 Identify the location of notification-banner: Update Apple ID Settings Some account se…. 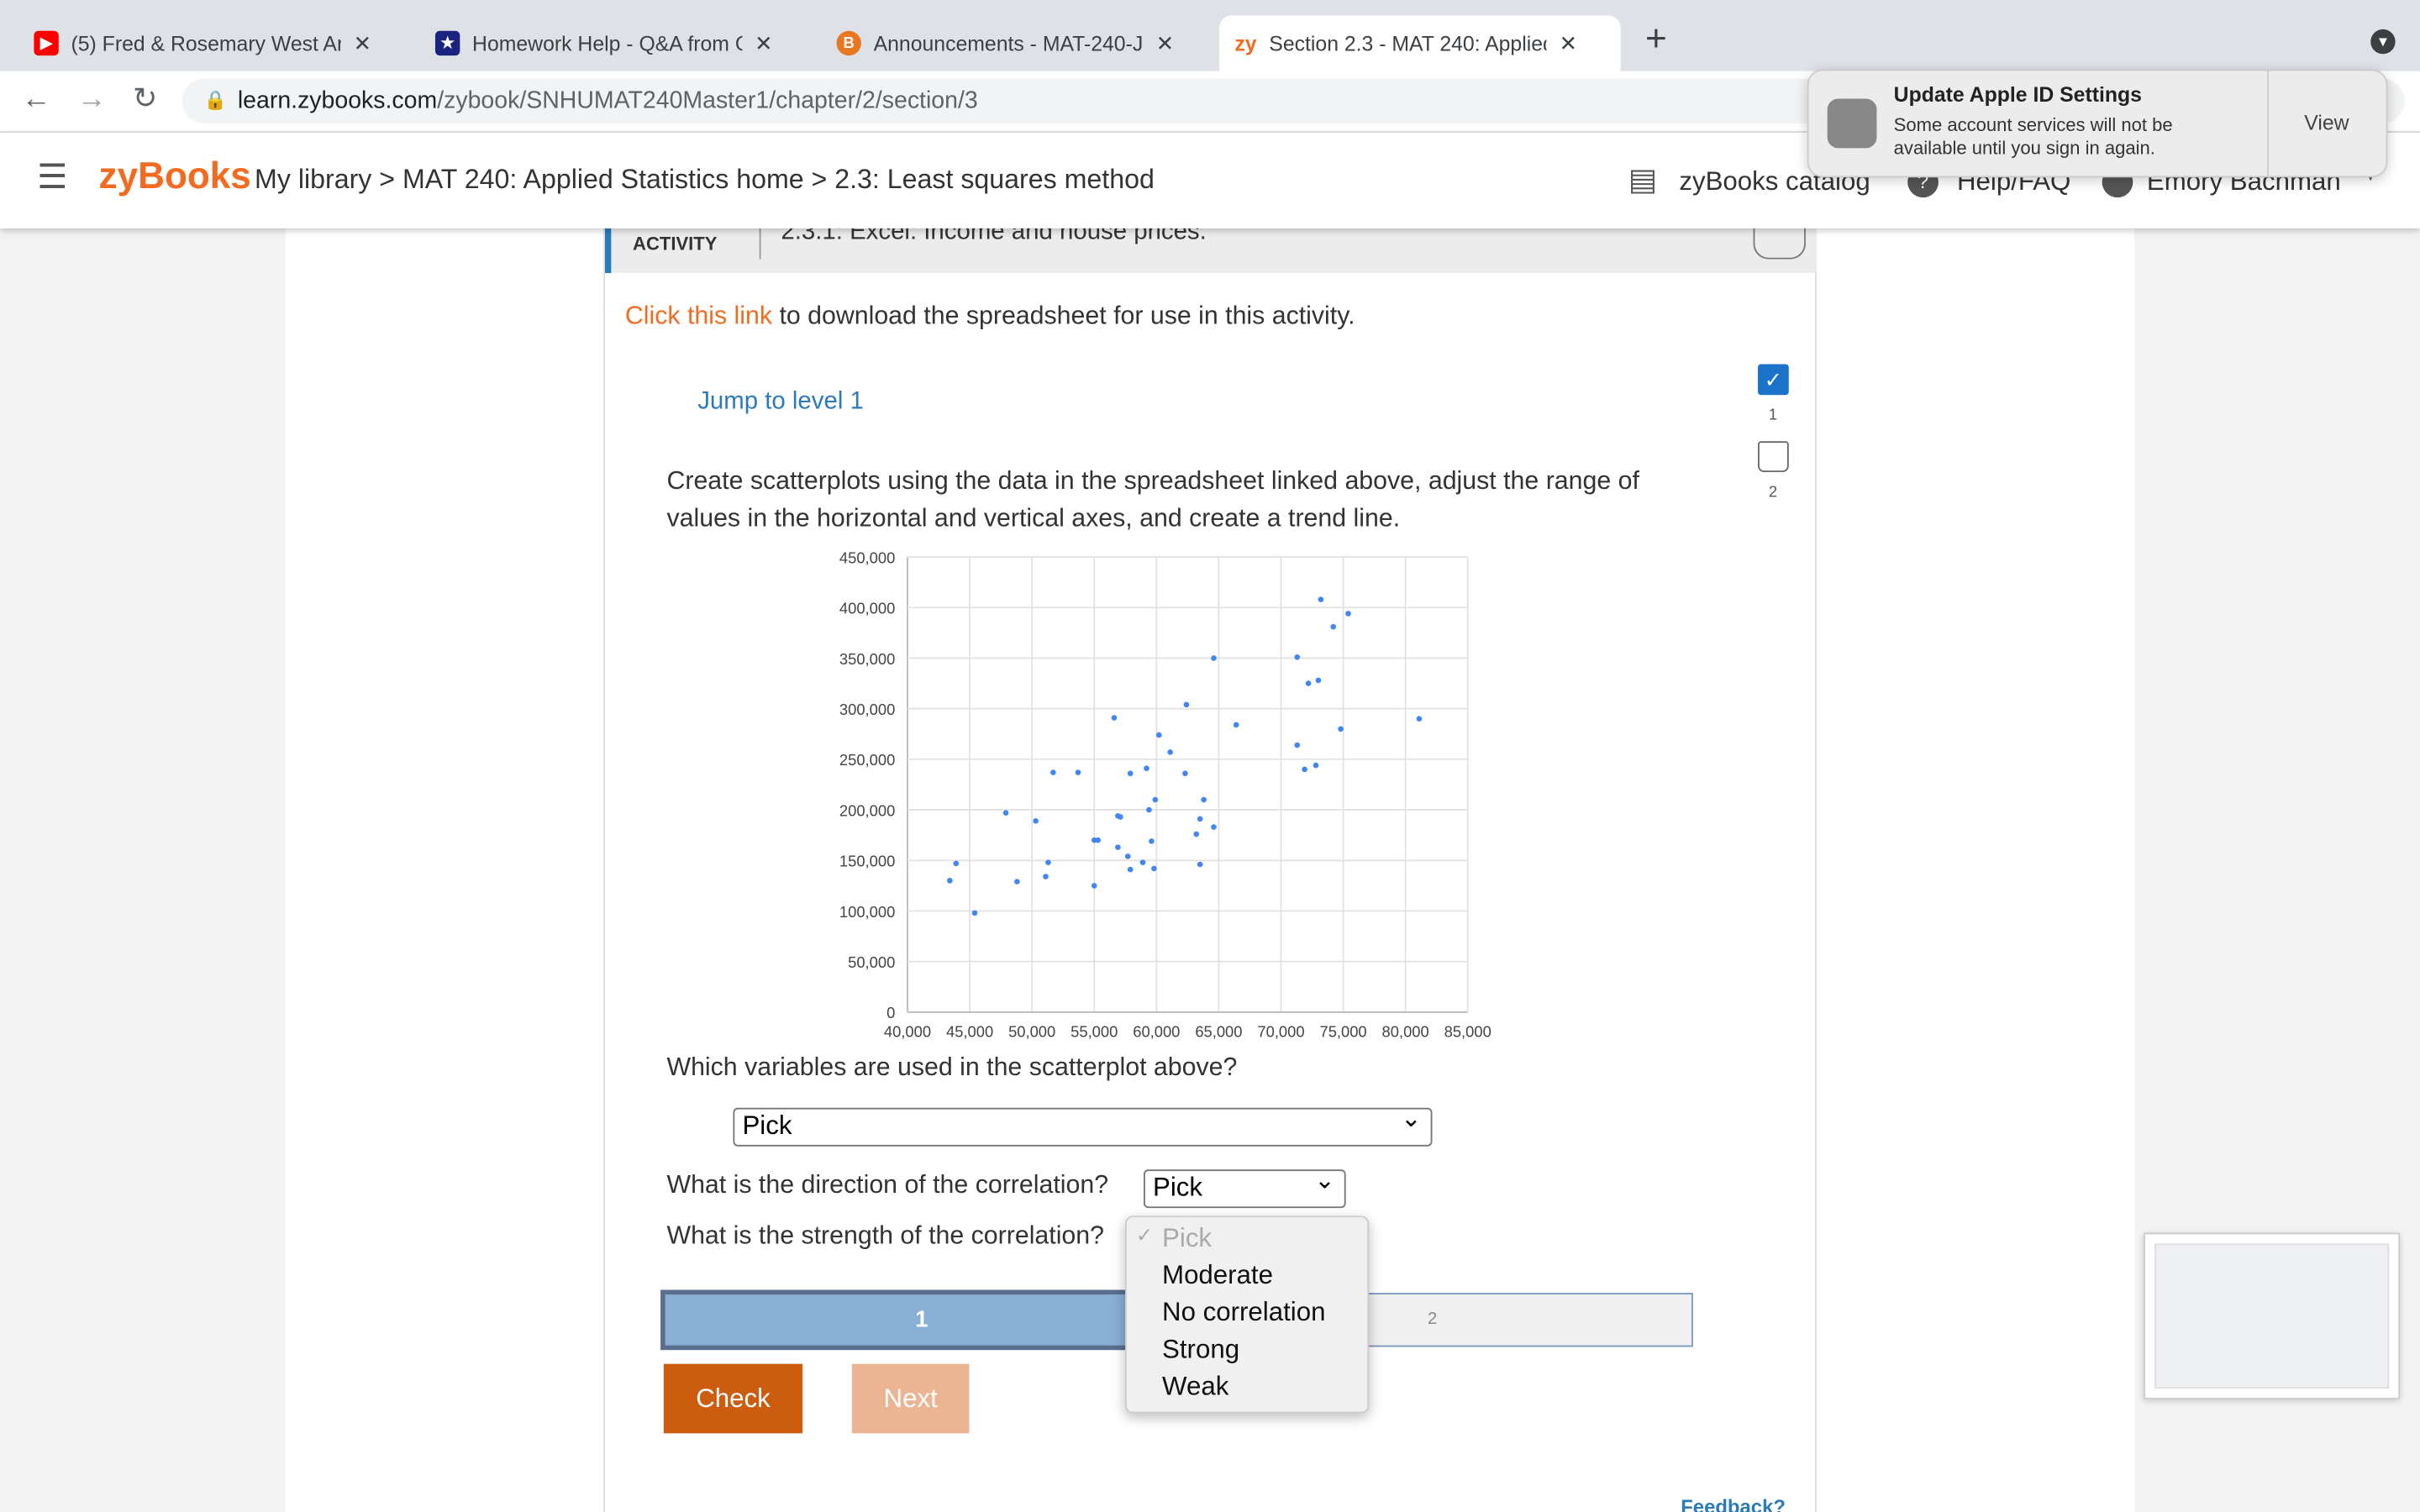
(2097, 123).